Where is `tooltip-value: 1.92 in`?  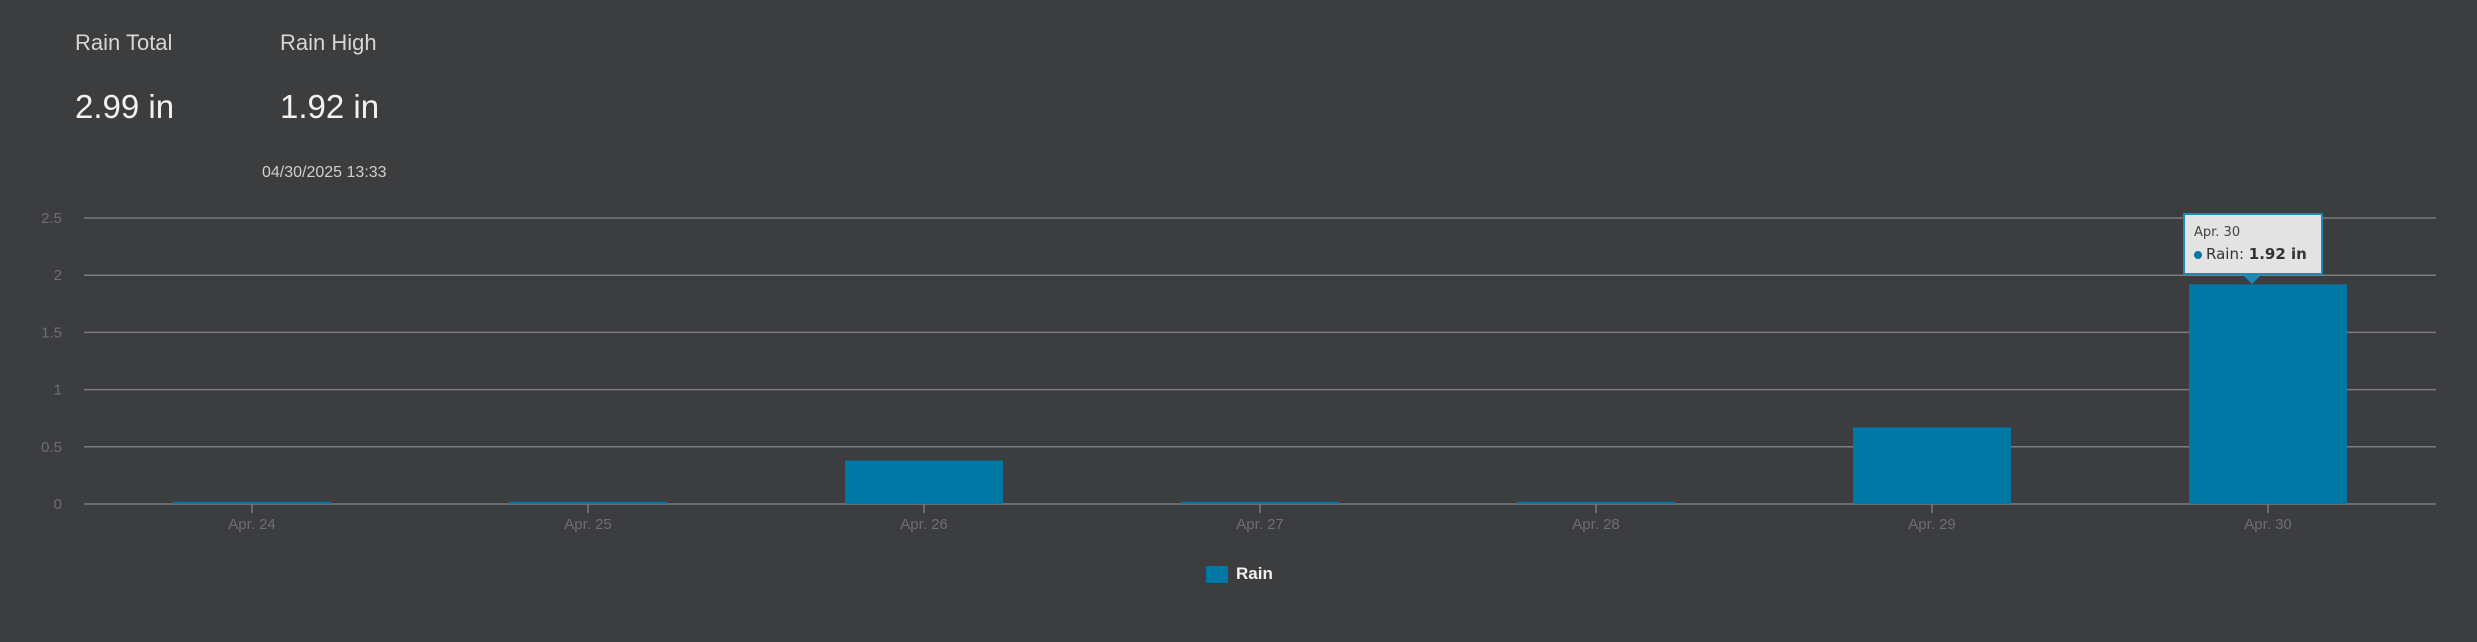 tooltip-value: 1.92 in is located at coordinates (2277, 254).